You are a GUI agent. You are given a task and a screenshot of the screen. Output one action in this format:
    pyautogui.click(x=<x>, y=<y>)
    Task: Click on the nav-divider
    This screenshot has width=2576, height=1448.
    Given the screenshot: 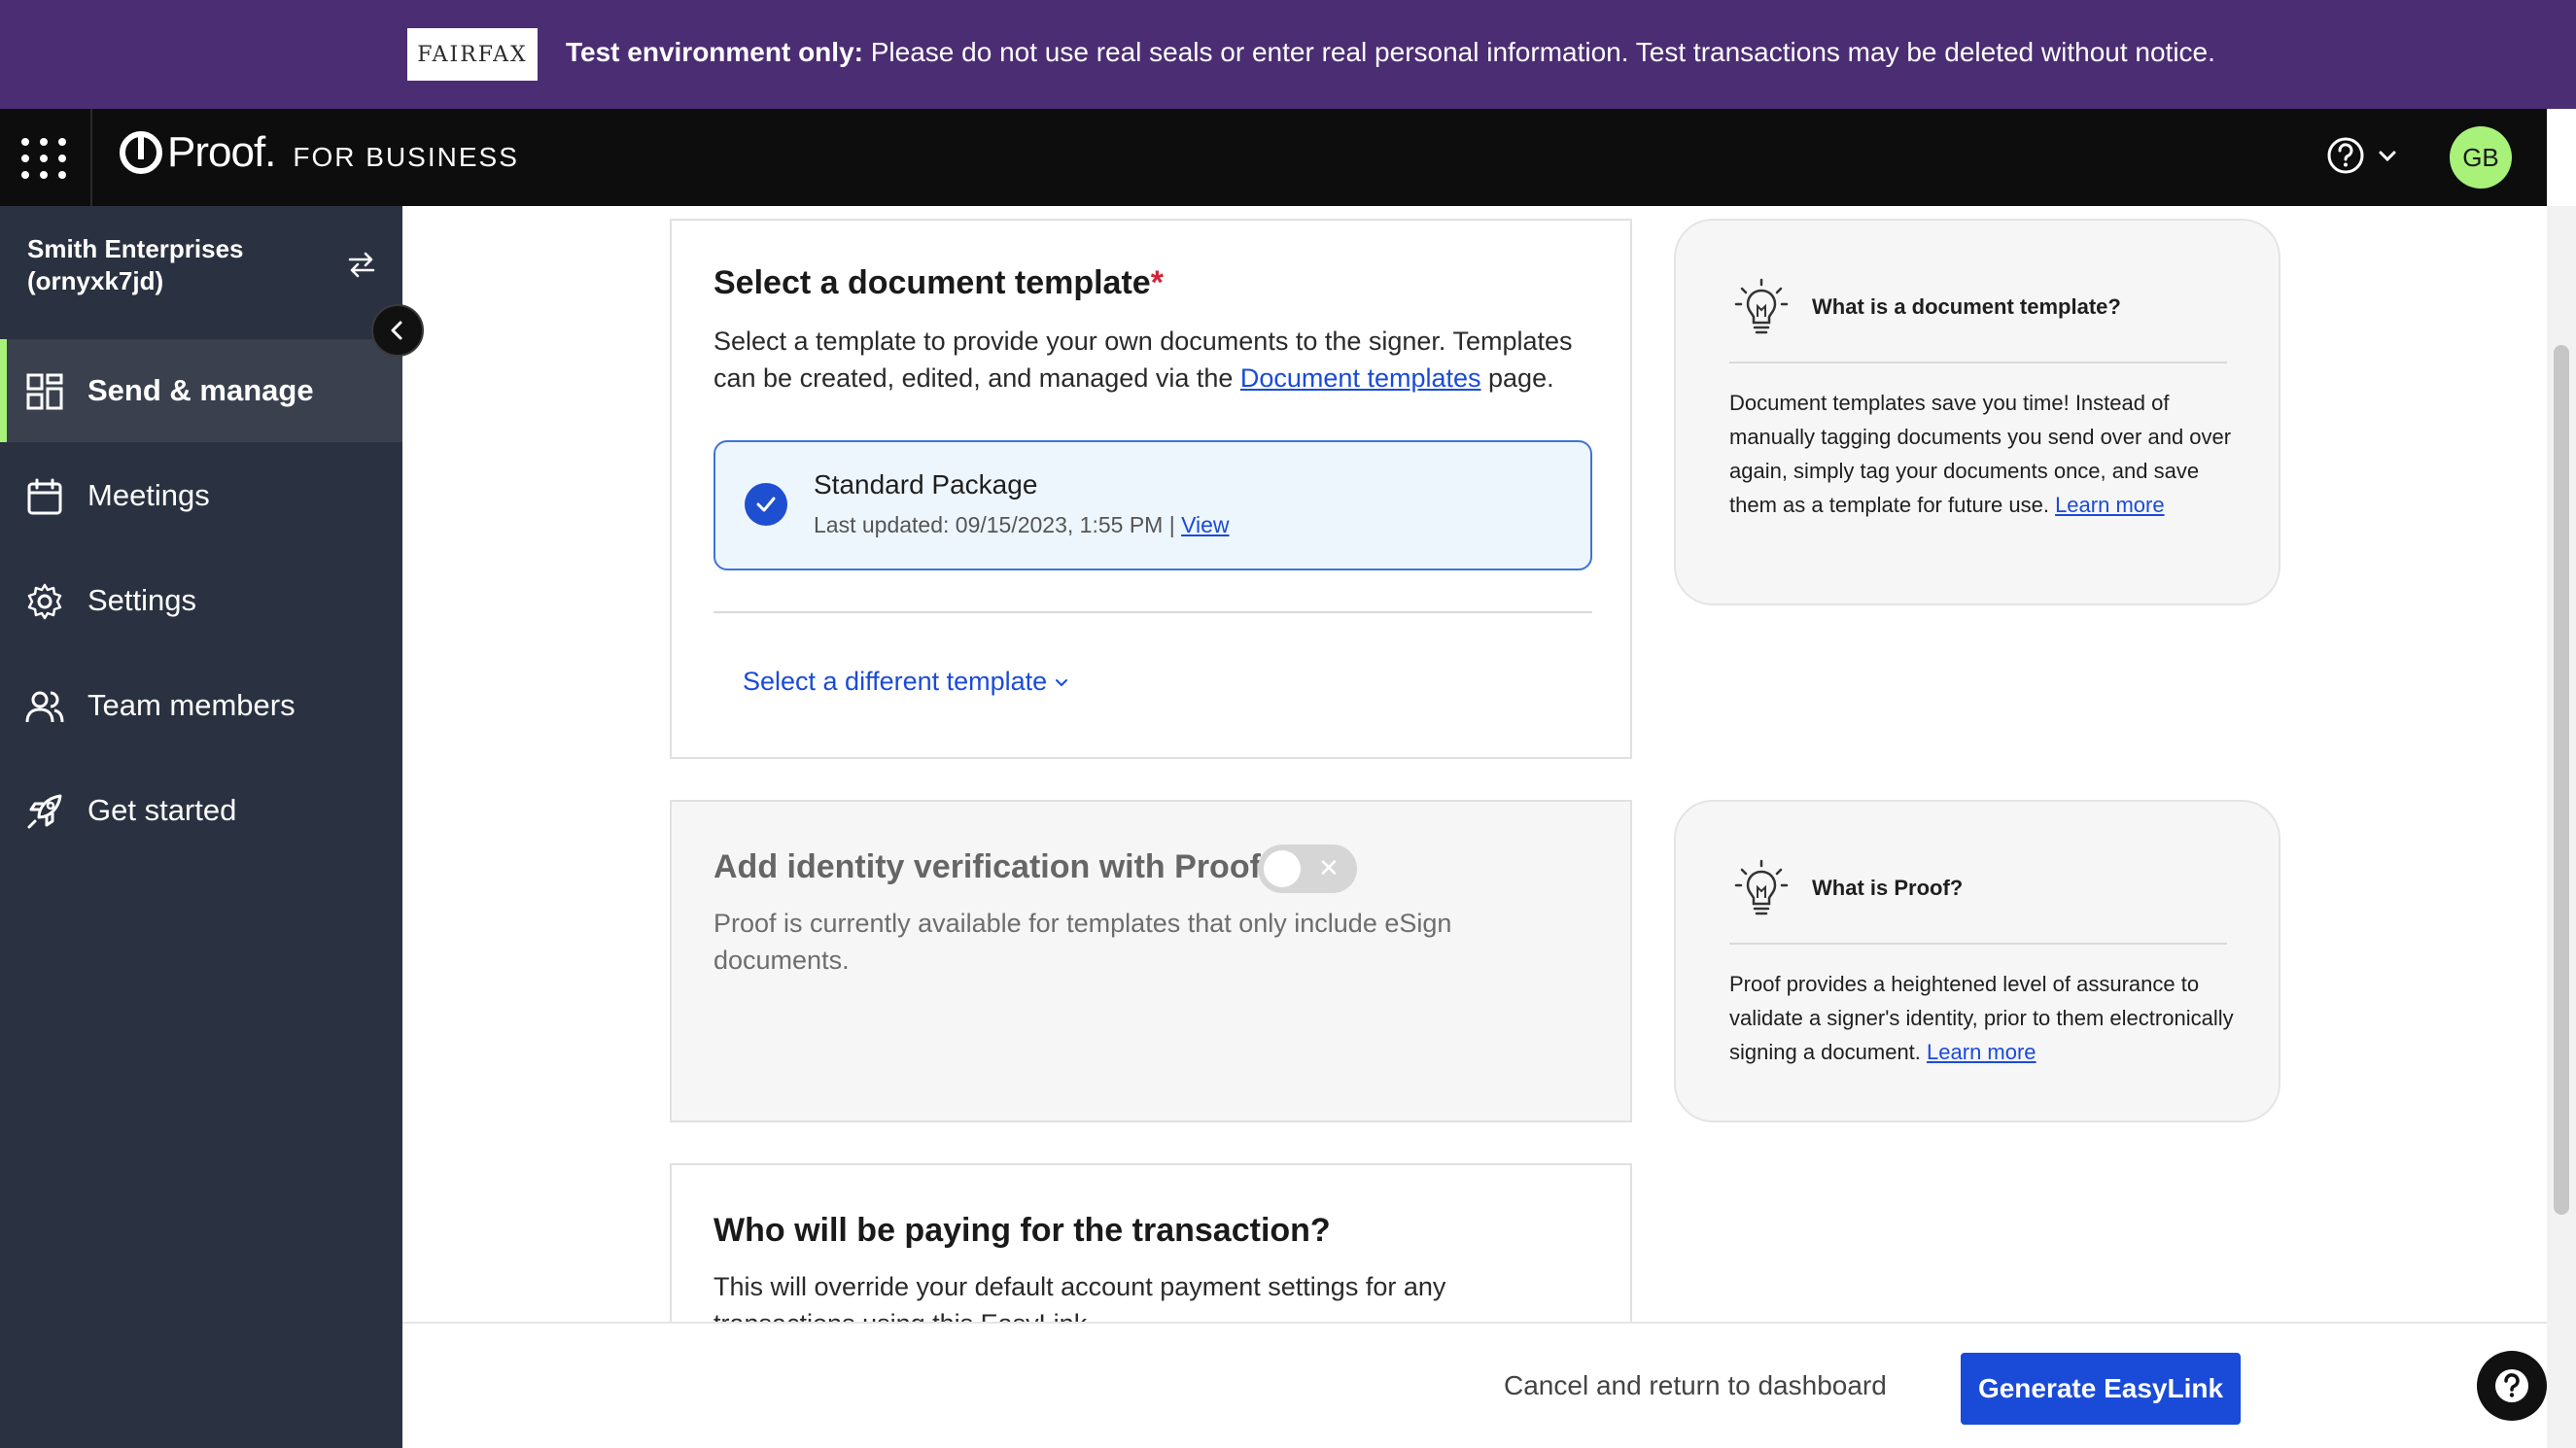 What is the action you would take?
    pyautogui.click(x=91, y=157)
    